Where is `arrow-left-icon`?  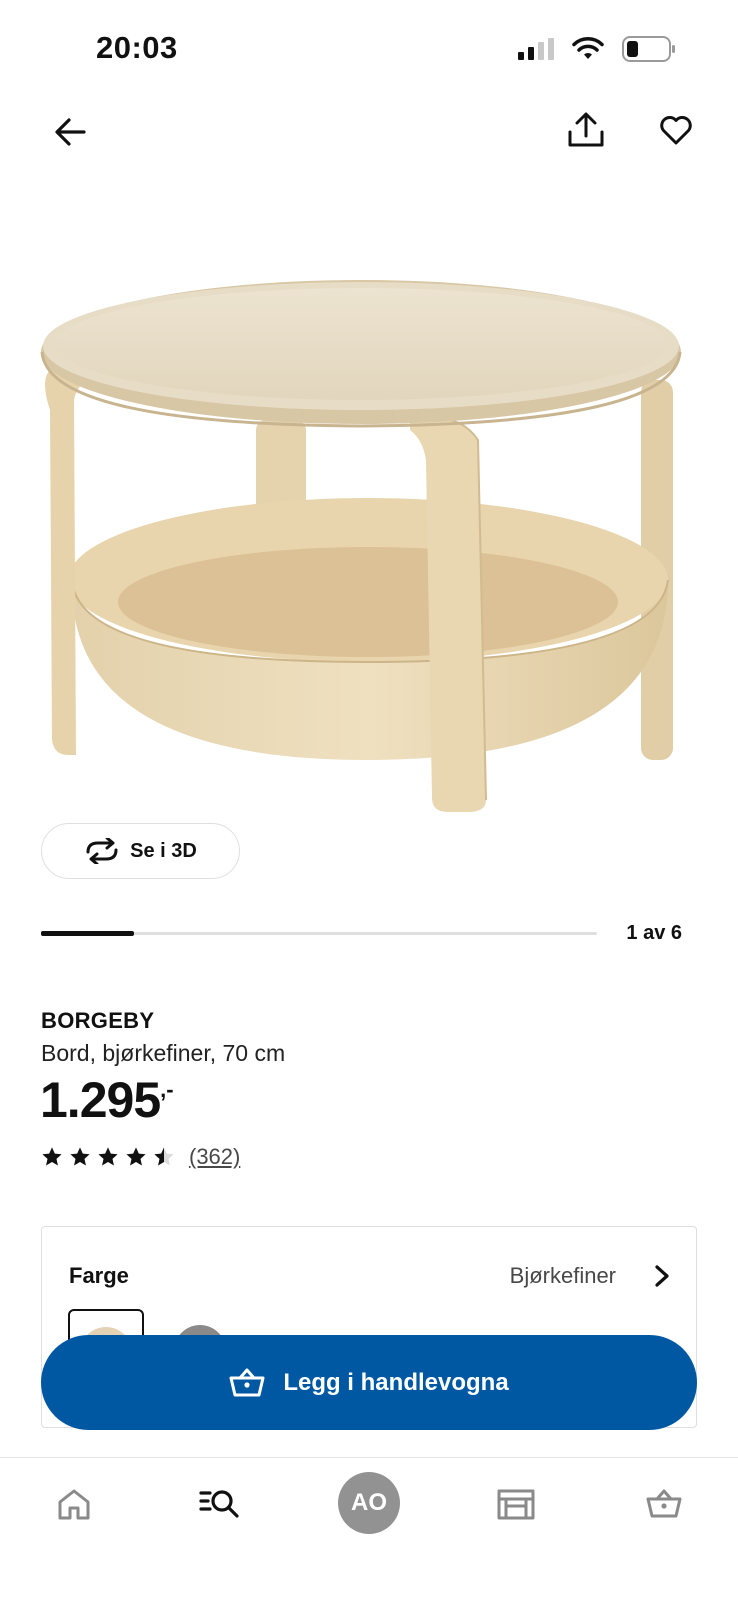
arrow-left-icon is located at coordinates (70, 132).